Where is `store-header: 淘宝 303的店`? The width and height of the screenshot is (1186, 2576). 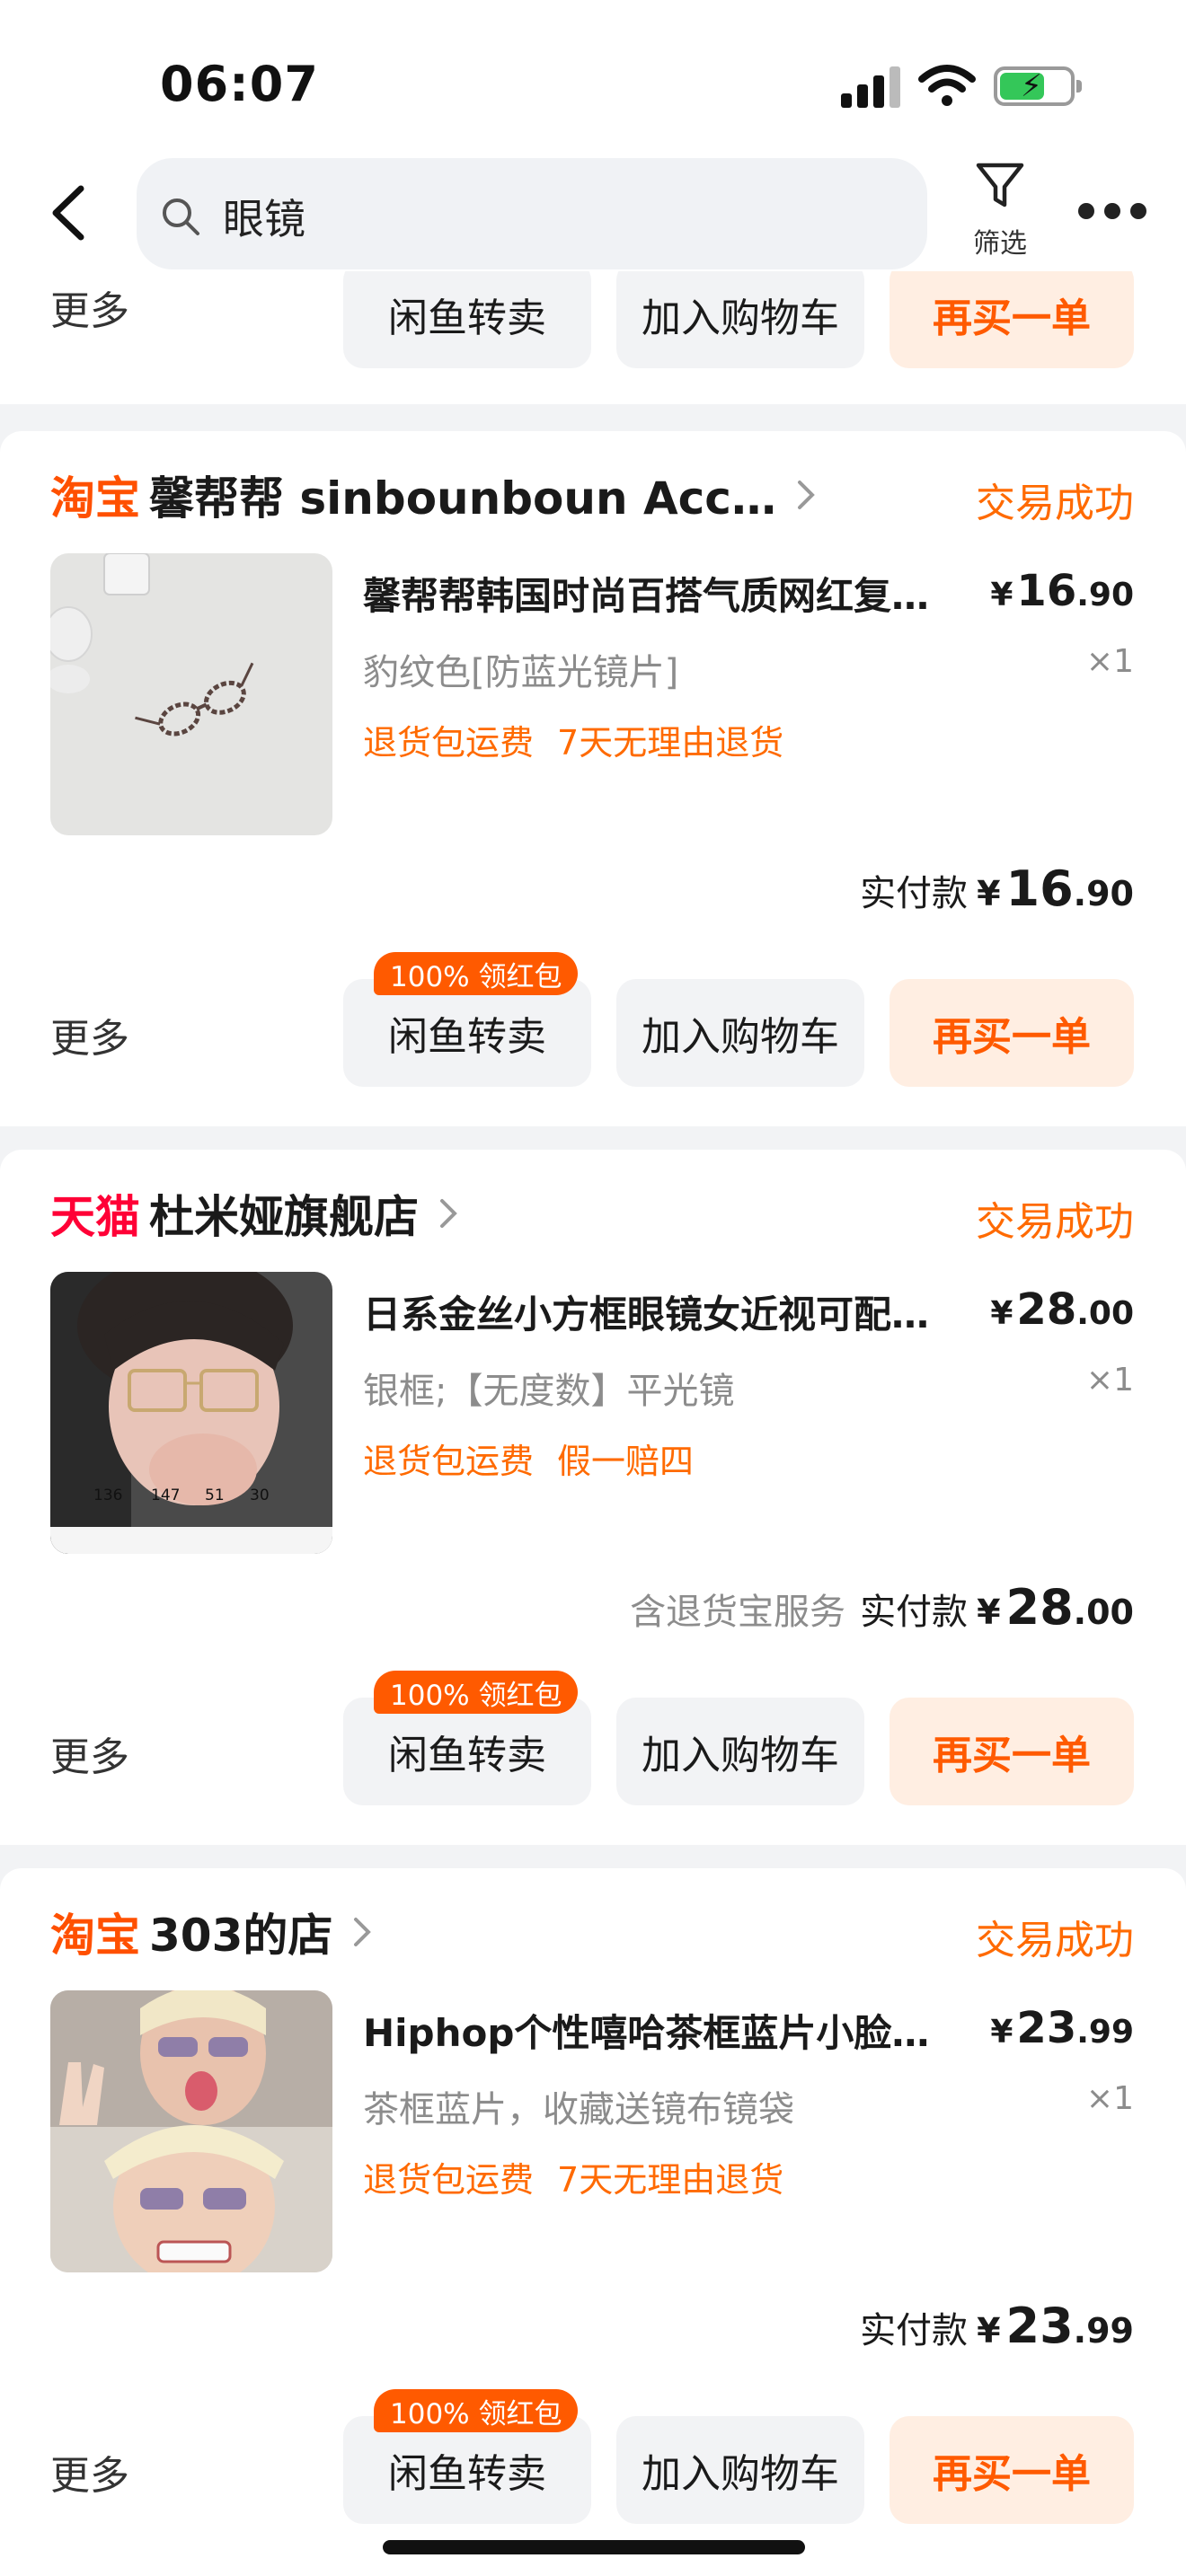
store-header: 淘宝 303的店 is located at coordinates (215, 1932).